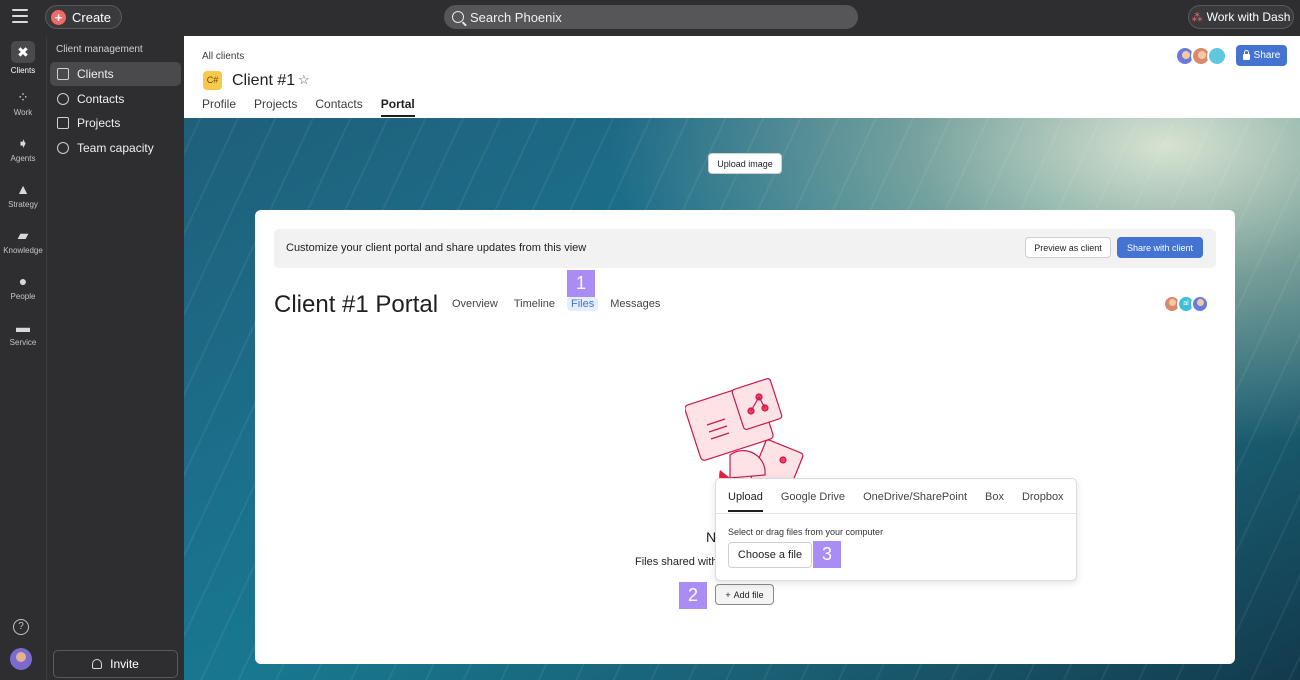 This screenshot has height=680, width=1300. I want to click on create-button: + Create, so click(84, 17).